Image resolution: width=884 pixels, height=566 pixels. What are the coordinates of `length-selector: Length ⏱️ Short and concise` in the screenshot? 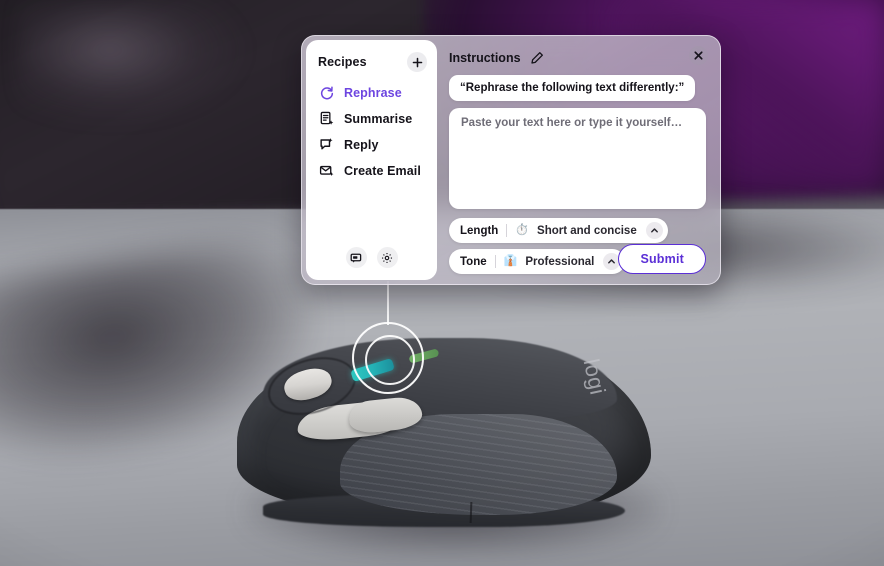 It's located at (558, 230).